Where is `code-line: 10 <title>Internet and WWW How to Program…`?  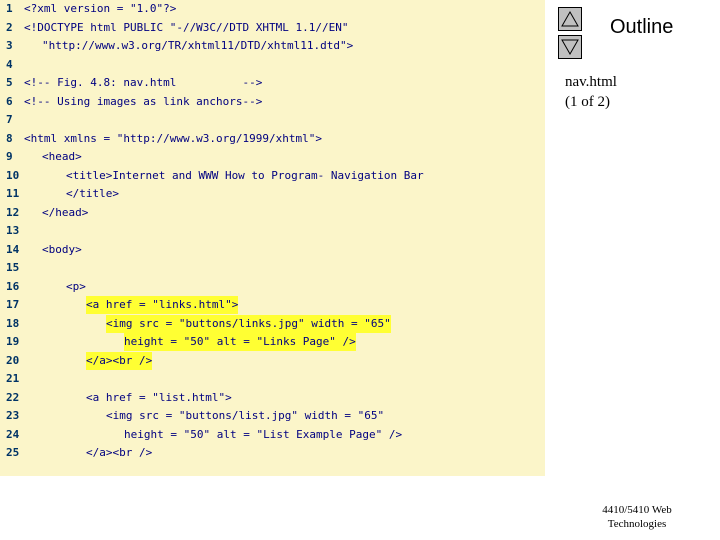
code-line: 10 <title>Internet and WWW How to Program… is located at coordinates (272, 176).